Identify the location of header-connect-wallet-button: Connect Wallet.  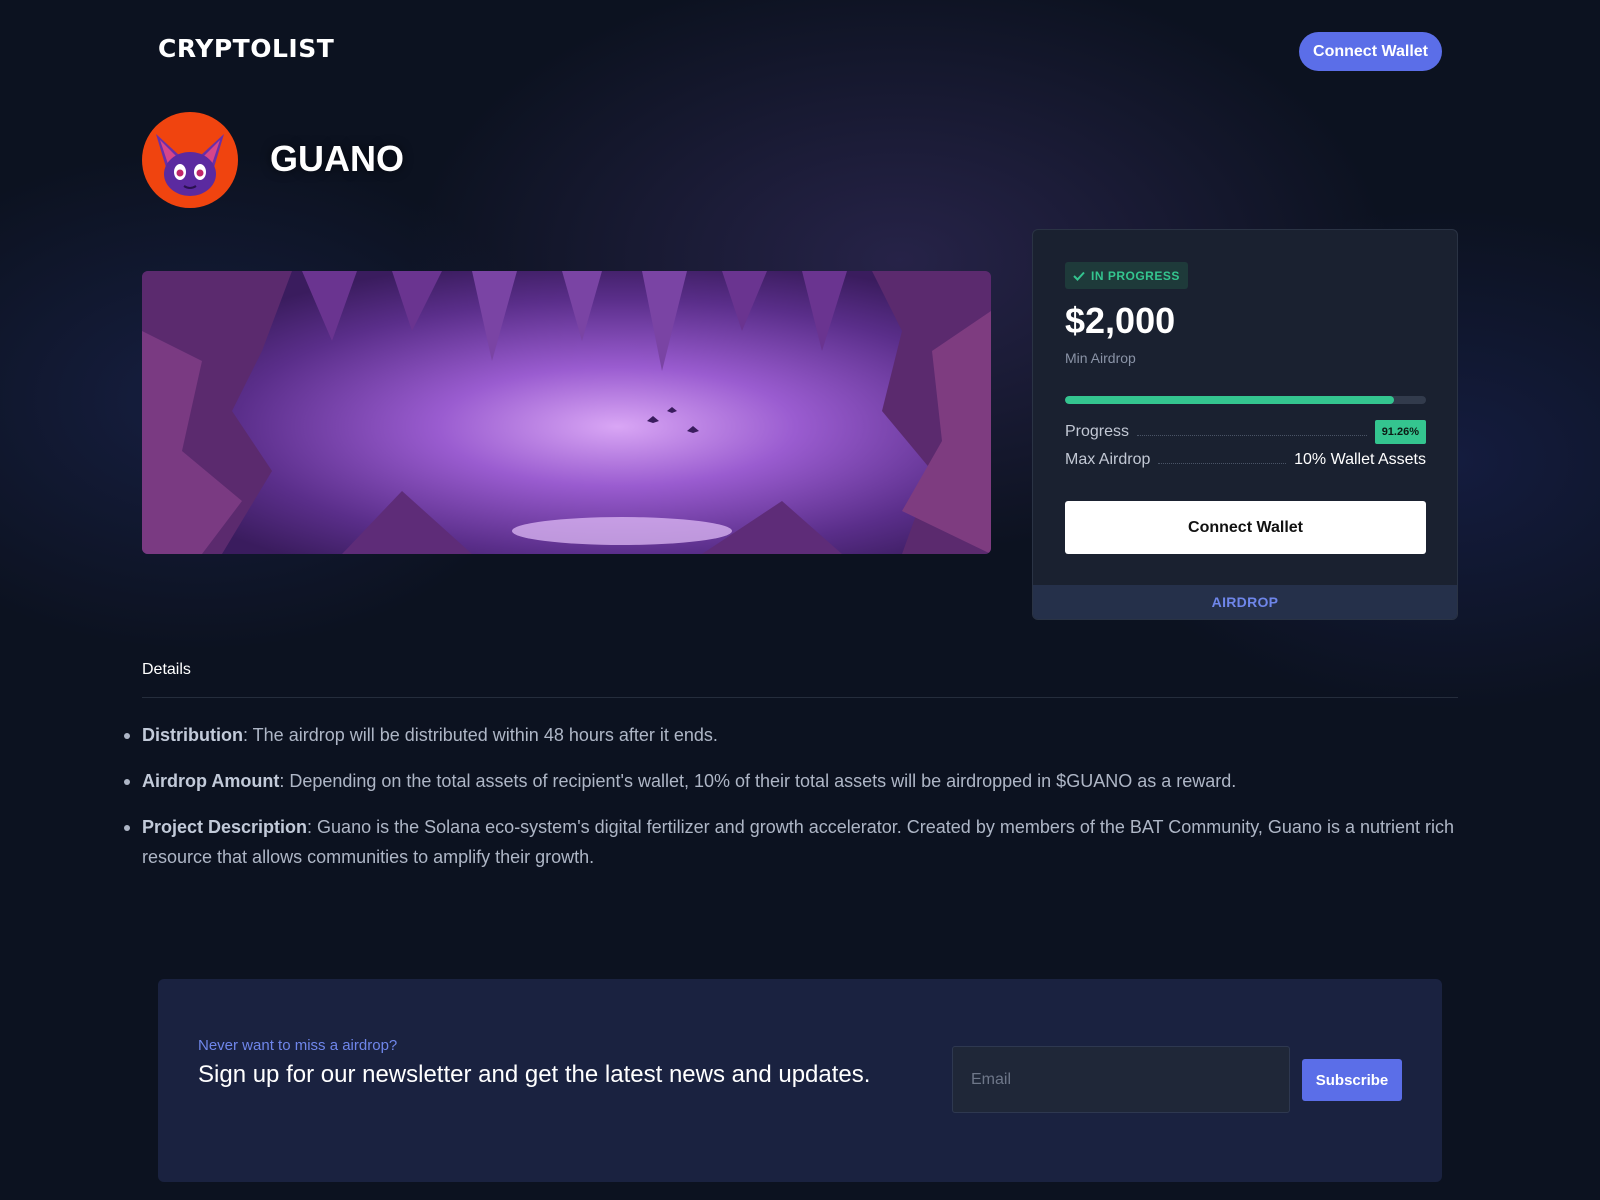
(1370, 51).